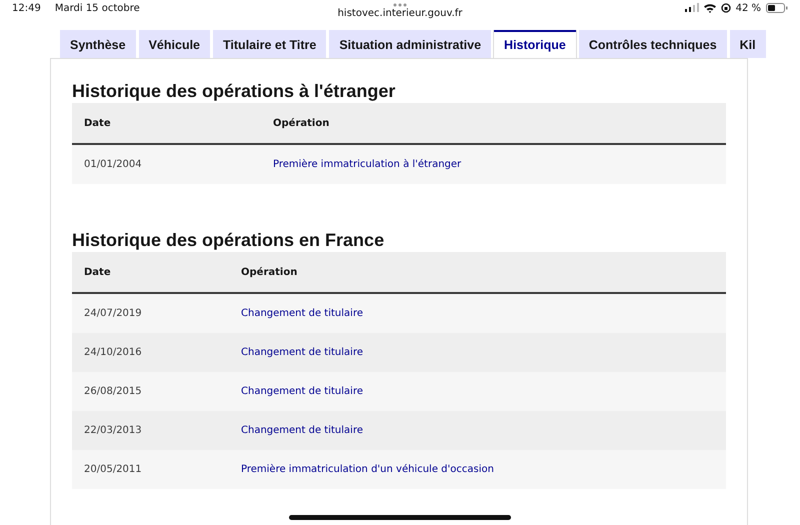 This screenshot has width=800, height=525. I want to click on clock-time: 12:49, so click(26, 8).